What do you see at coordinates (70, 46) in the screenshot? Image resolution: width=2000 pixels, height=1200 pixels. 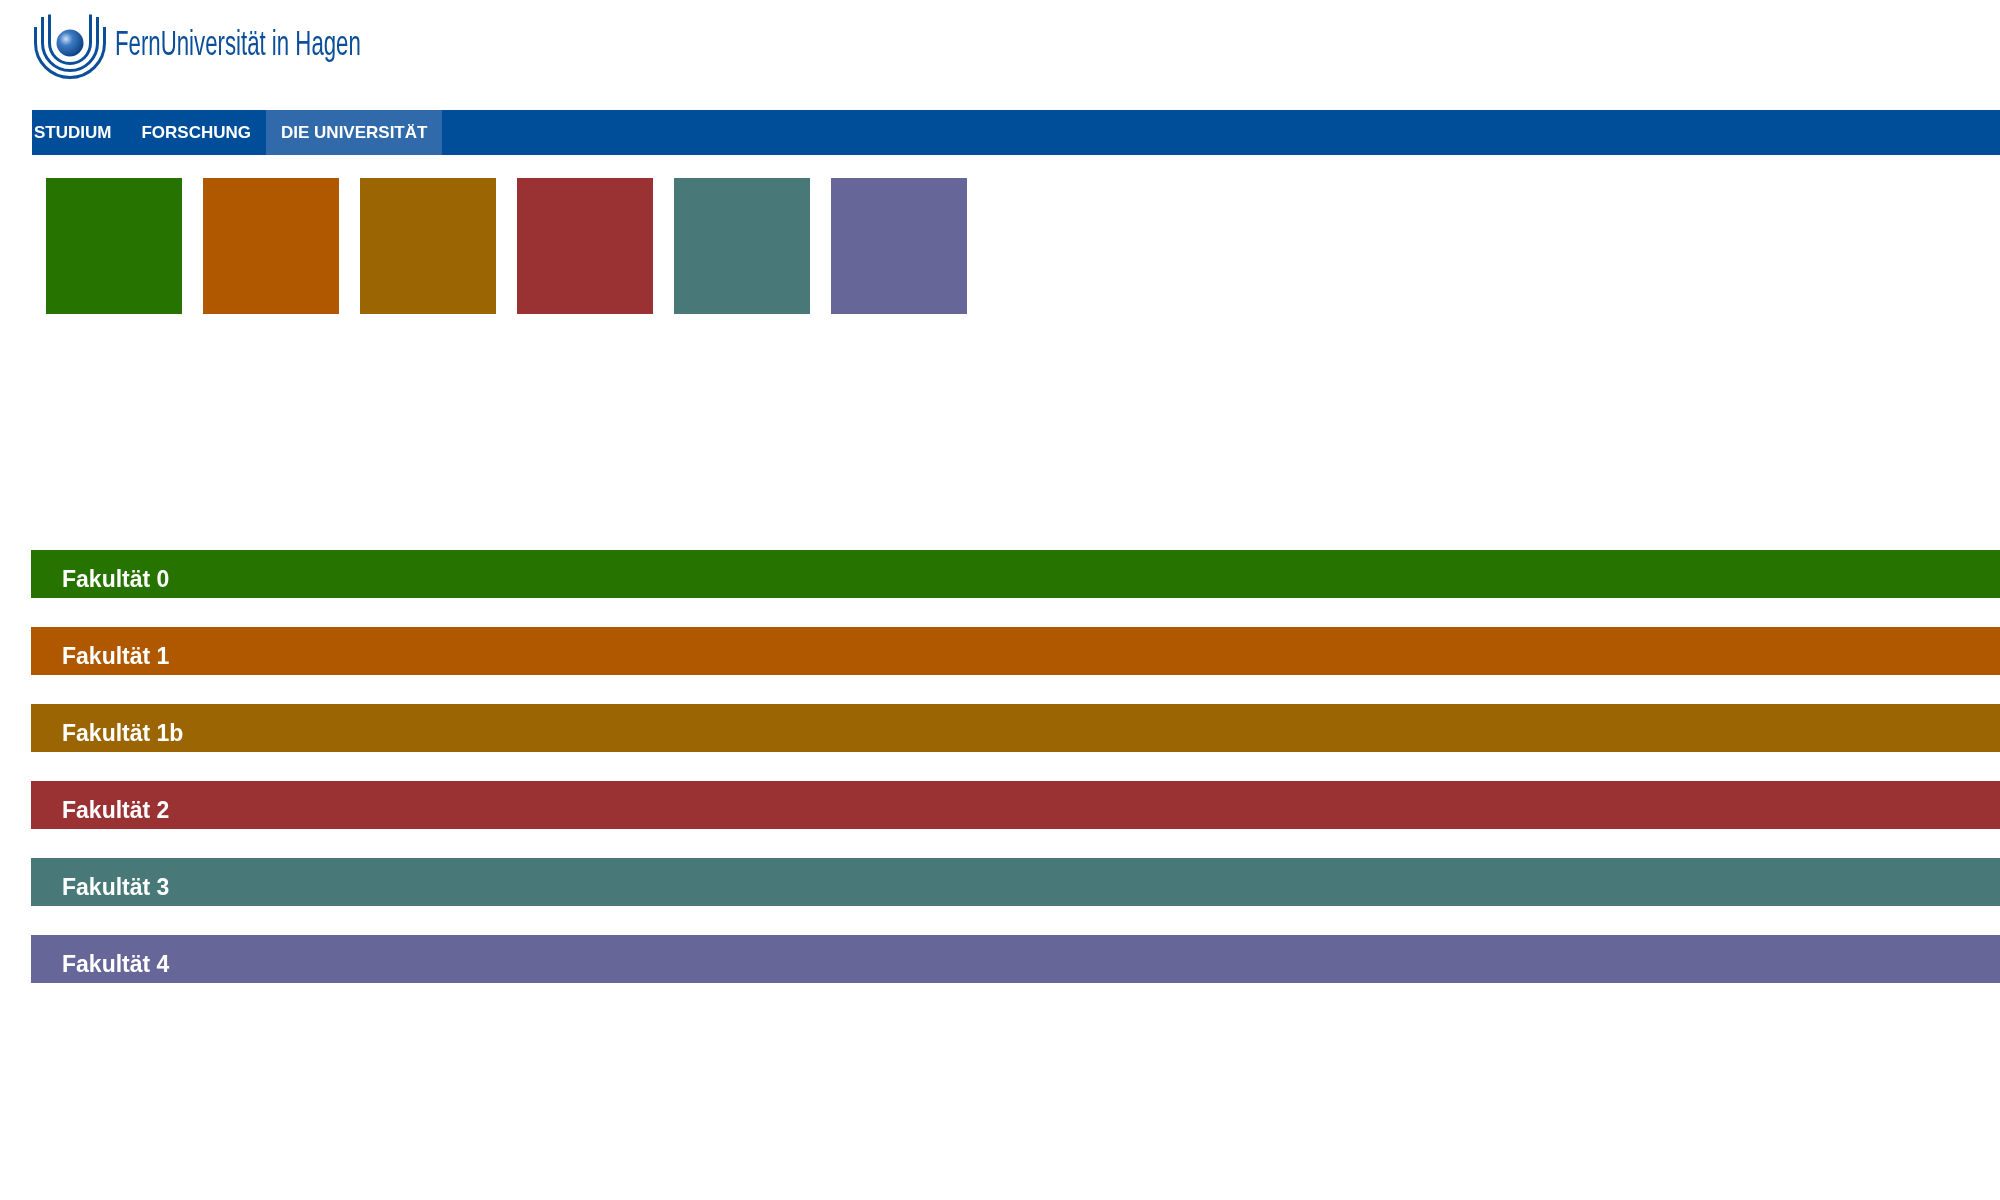 I see `logo-icon` at bounding box center [70, 46].